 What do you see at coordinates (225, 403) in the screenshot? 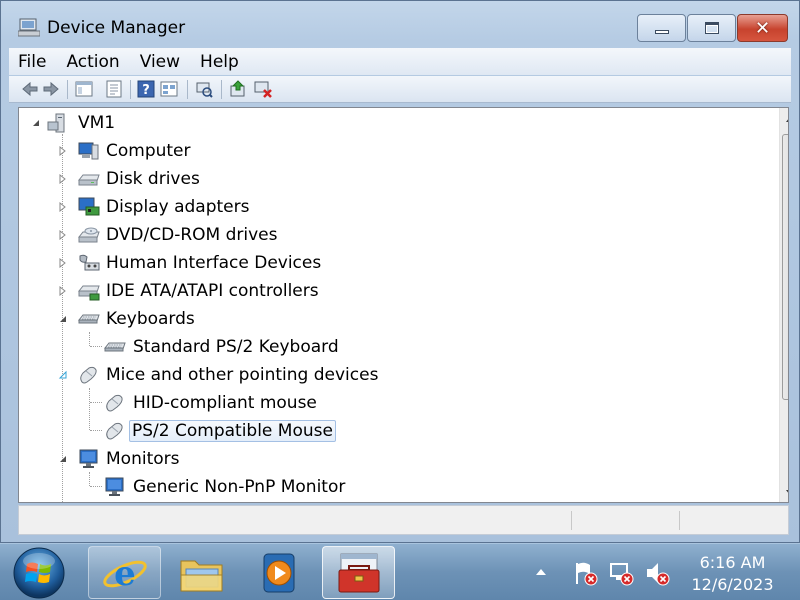
I see `tree-device-label: HID-compliant mouse` at bounding box center [225, 403].